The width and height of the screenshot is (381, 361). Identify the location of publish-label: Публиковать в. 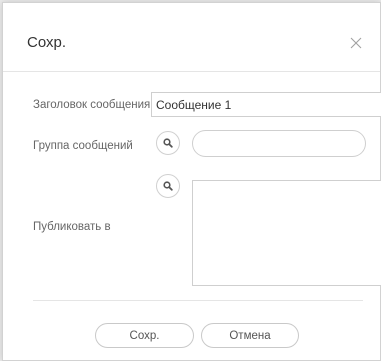
(72, 227).